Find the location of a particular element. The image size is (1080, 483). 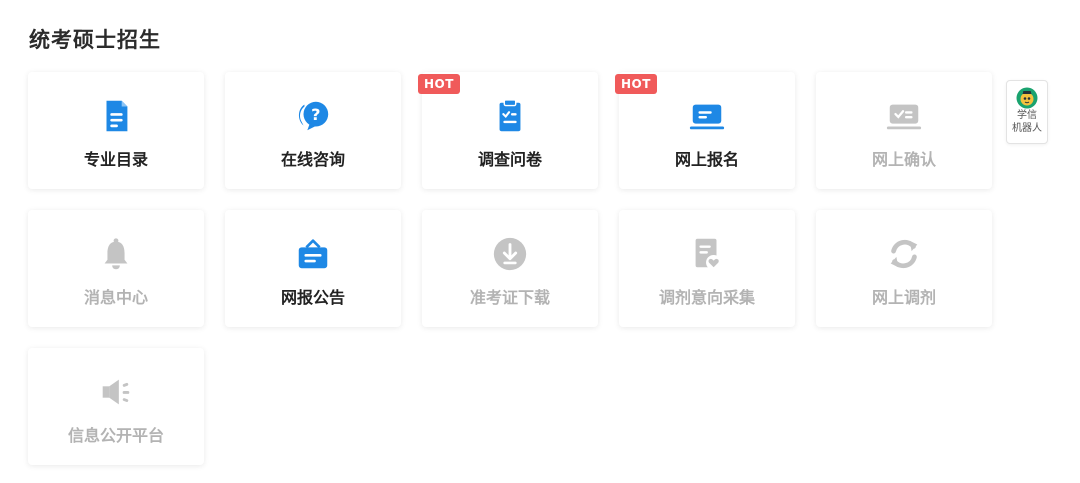

document-list-icon is located at coordinates (116, 116).